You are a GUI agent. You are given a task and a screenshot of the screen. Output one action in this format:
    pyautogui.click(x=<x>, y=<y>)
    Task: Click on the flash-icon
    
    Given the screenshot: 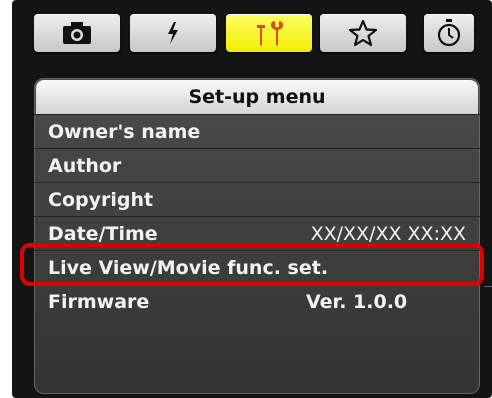 What is the action you would take?
    pyautogui.click(x=173, y=33)
    